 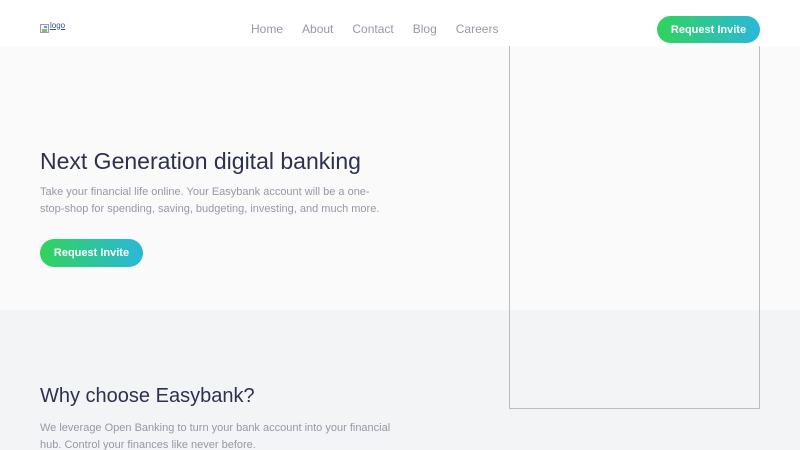 I want to click on main-nav: Home About Contact Blog Careers, so click(x=374, y=29).